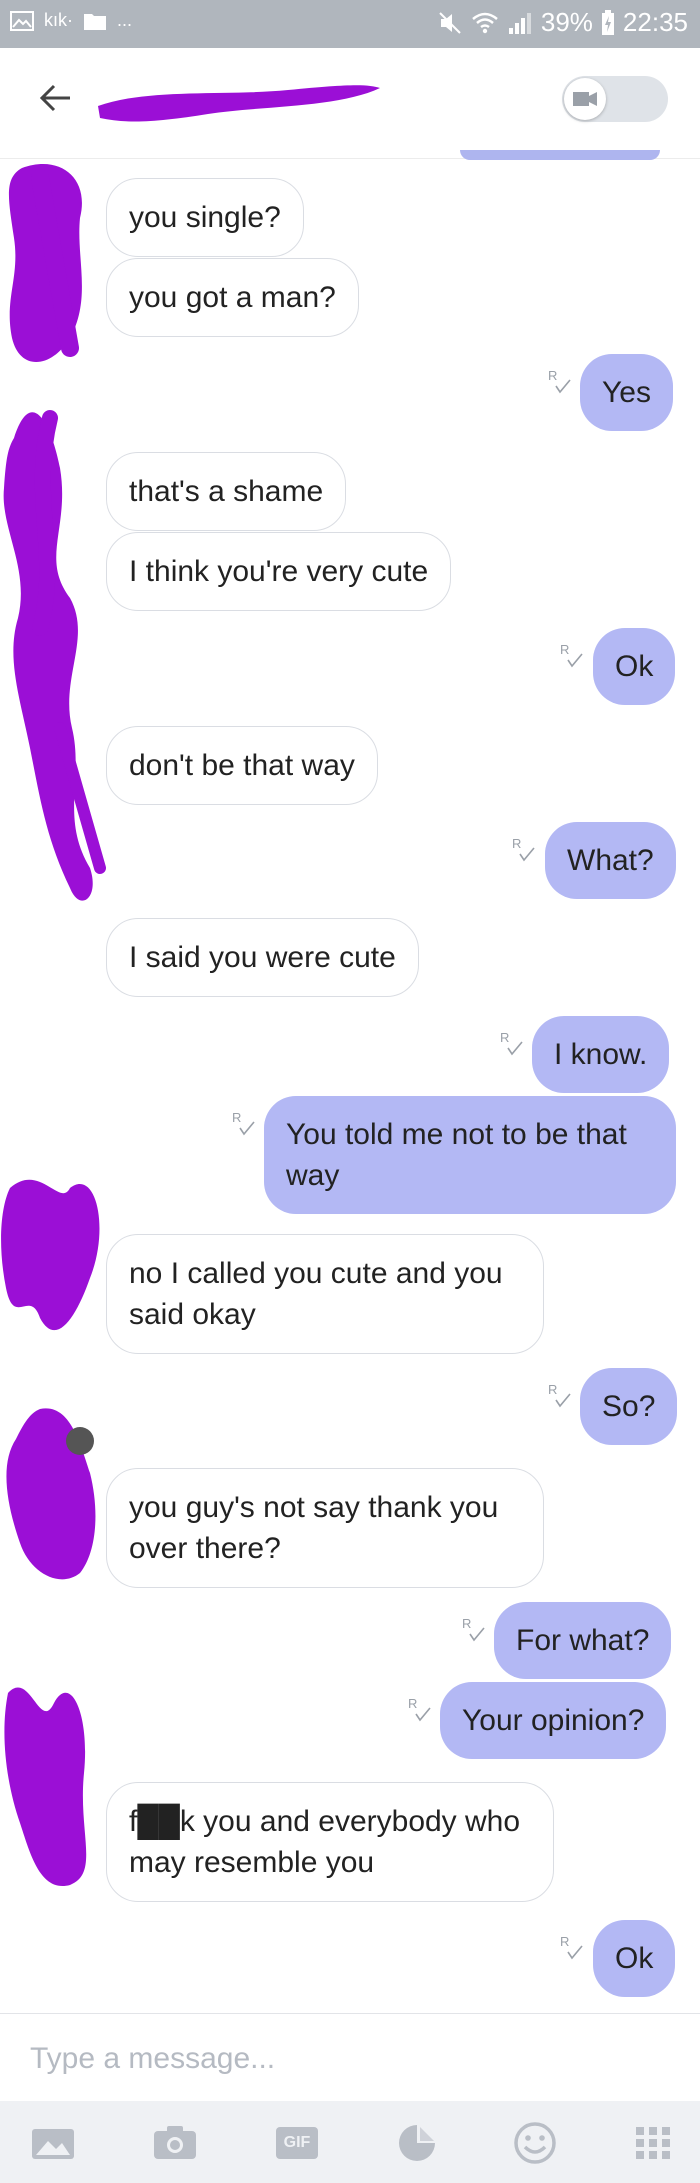 The width and height of the screenshot is (700, 2183). What do you see at coordinates (485, 22) in the screenshot?
I see `wifi-icon` at bounding box center [485, 22].